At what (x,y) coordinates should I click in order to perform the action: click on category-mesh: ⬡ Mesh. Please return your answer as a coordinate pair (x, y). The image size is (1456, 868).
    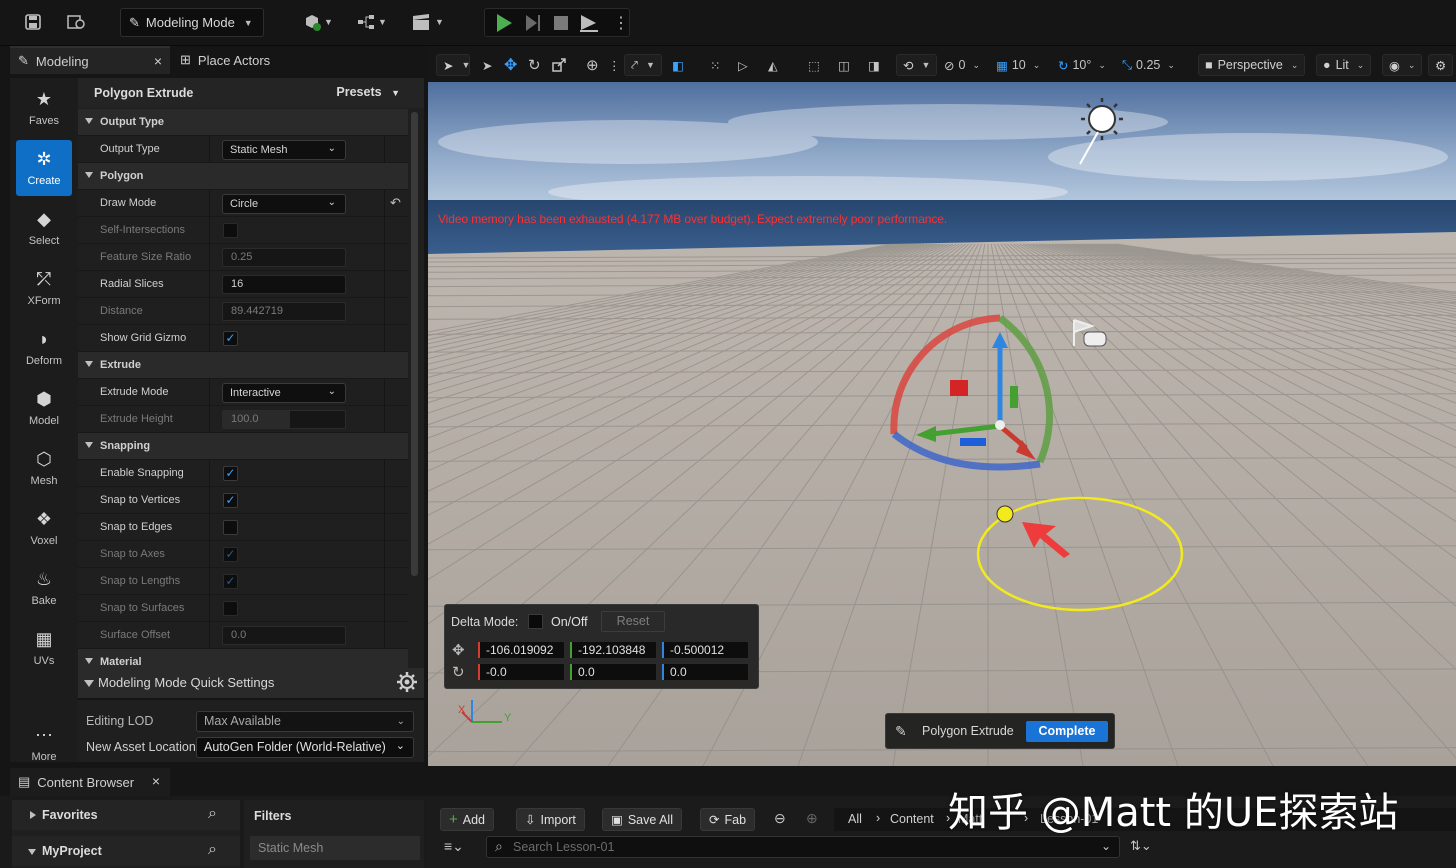
    Looking at the image, I should click on (44, 468).